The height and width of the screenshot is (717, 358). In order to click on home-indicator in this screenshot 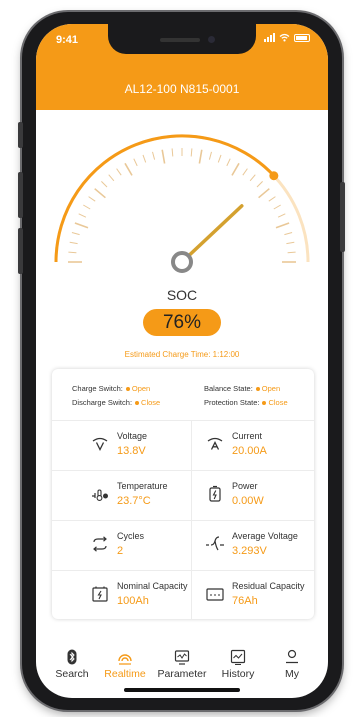, I will do `click(182, 690)`.